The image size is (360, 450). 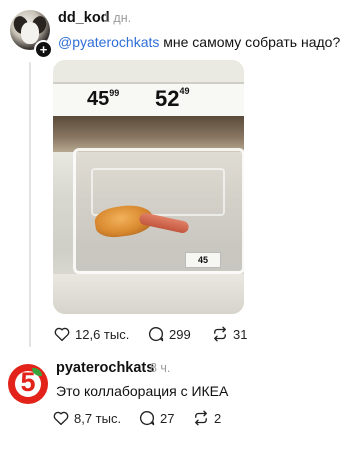 What do you see at coordinates (102, 334) in the screenshot?
I see `like-count: 12,6 тыс.` at bounding box center [102, 334].